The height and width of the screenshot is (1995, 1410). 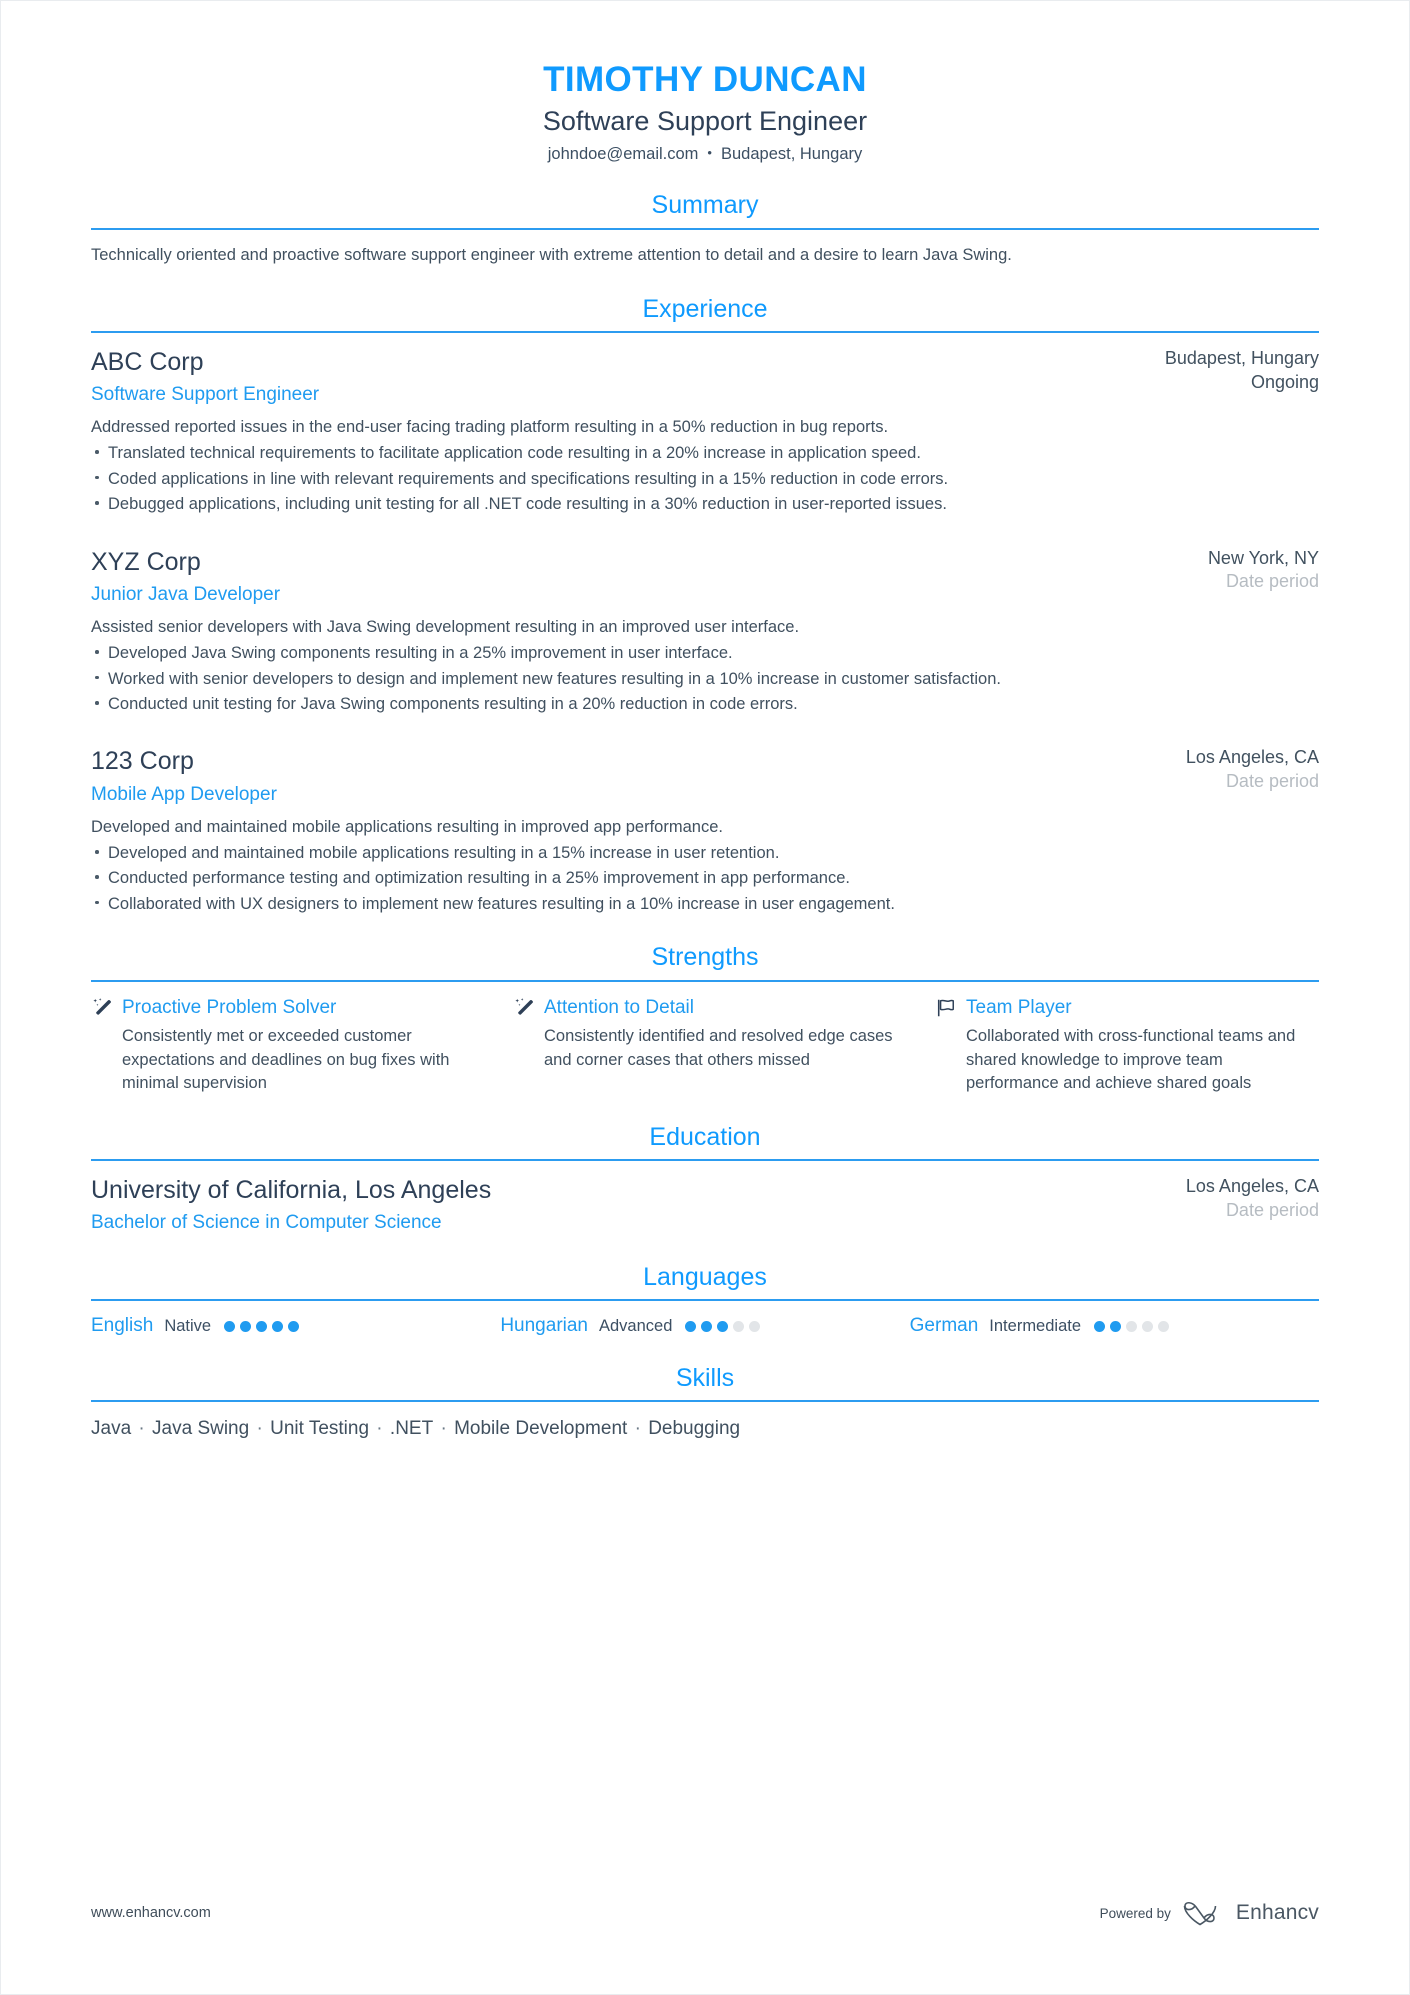 I want to click on section-title-experience: Experience, so click(x=705, y=308).